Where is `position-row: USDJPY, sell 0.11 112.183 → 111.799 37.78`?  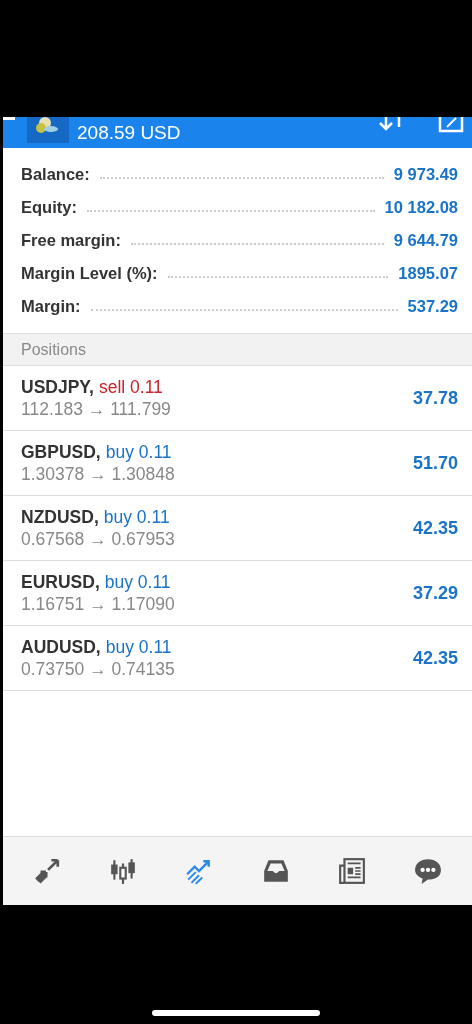 position-row: USDJPY, sell 0.11 112.183 → 111.799 37.78 is located at coordinates (237, 398).